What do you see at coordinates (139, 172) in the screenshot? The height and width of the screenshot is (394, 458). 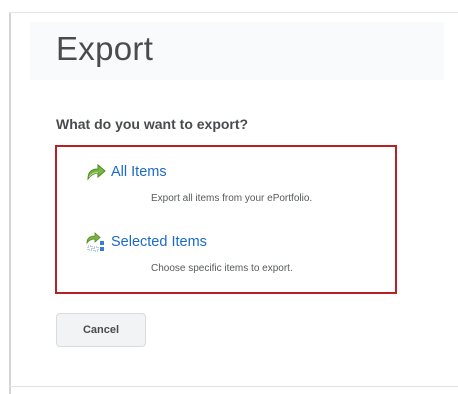 I see `option-all-items-label: All Items` at bounding box center [139, 172].